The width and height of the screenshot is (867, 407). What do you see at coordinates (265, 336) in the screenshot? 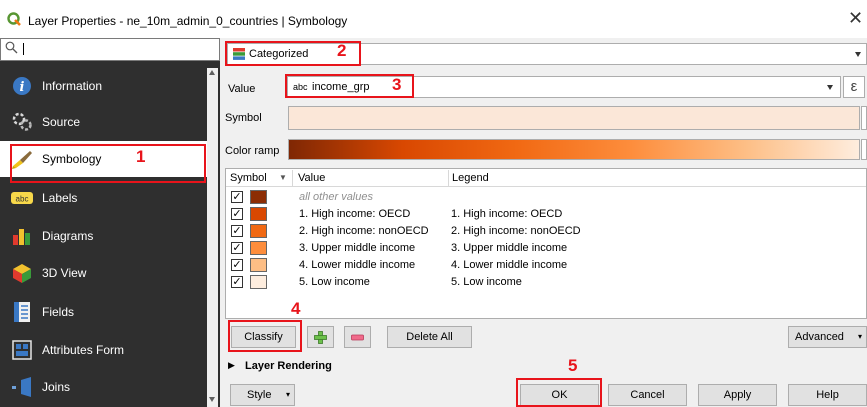
I see `highlight-classify` at bounding box center [265, 336].